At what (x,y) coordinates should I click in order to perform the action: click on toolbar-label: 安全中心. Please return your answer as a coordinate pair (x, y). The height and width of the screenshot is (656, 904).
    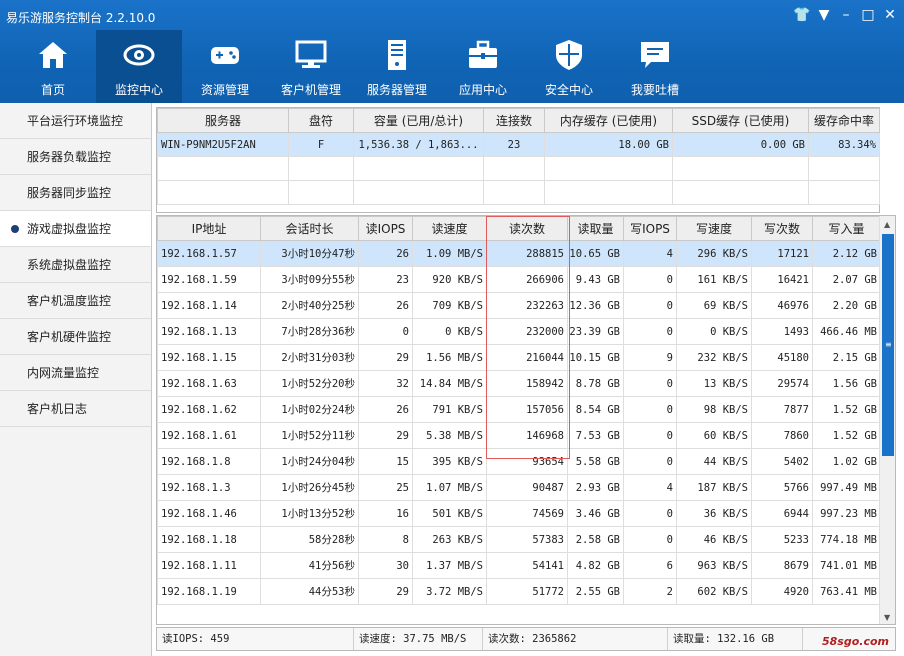
    Looking at the image, I should click on (568, 90).